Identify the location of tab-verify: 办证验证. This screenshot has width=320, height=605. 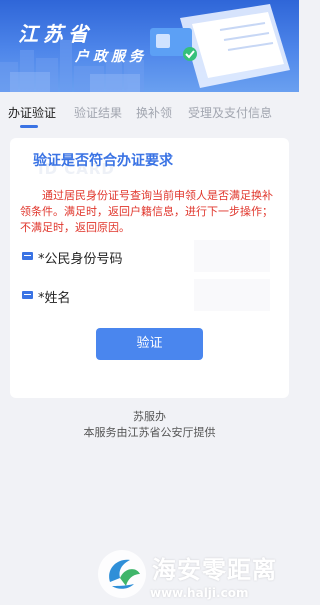
(32, 112).